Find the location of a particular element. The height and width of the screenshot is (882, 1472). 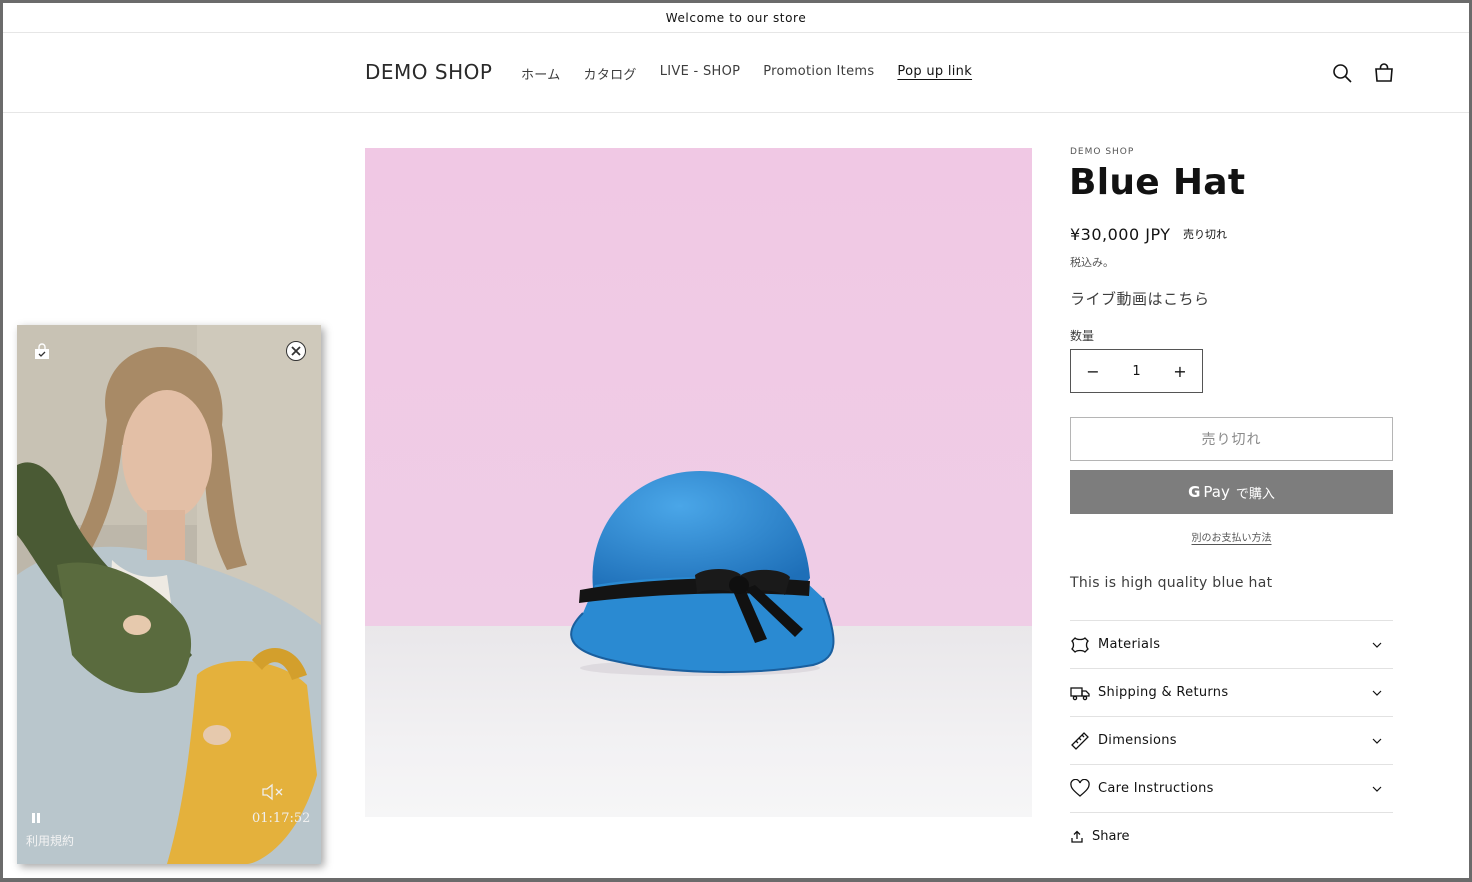

terms-link: 利用規約 is located at coordinates (50, 840).